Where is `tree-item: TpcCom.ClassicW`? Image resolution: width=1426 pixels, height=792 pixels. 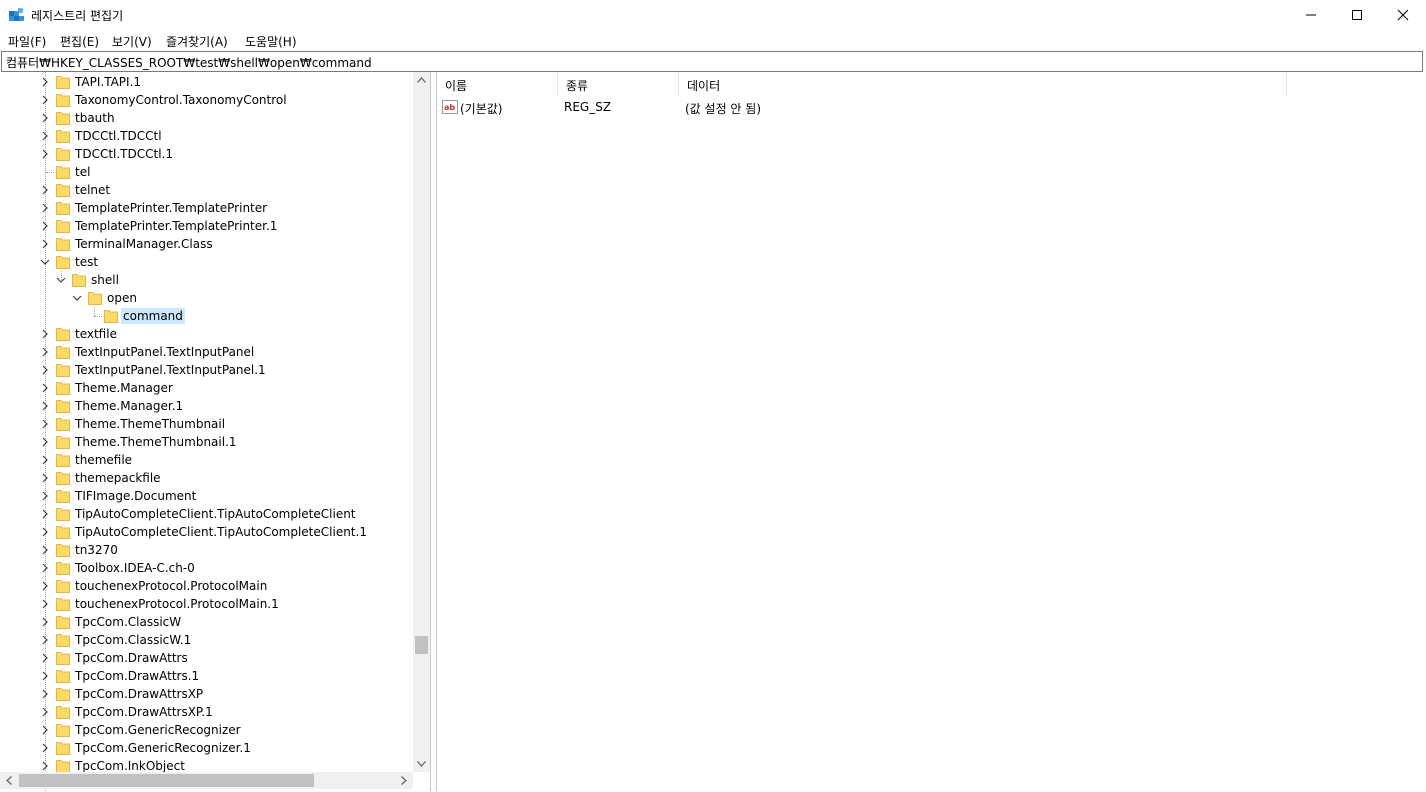 tree-item: TpcCom.ClassicW is located at coordinates (206, 622).